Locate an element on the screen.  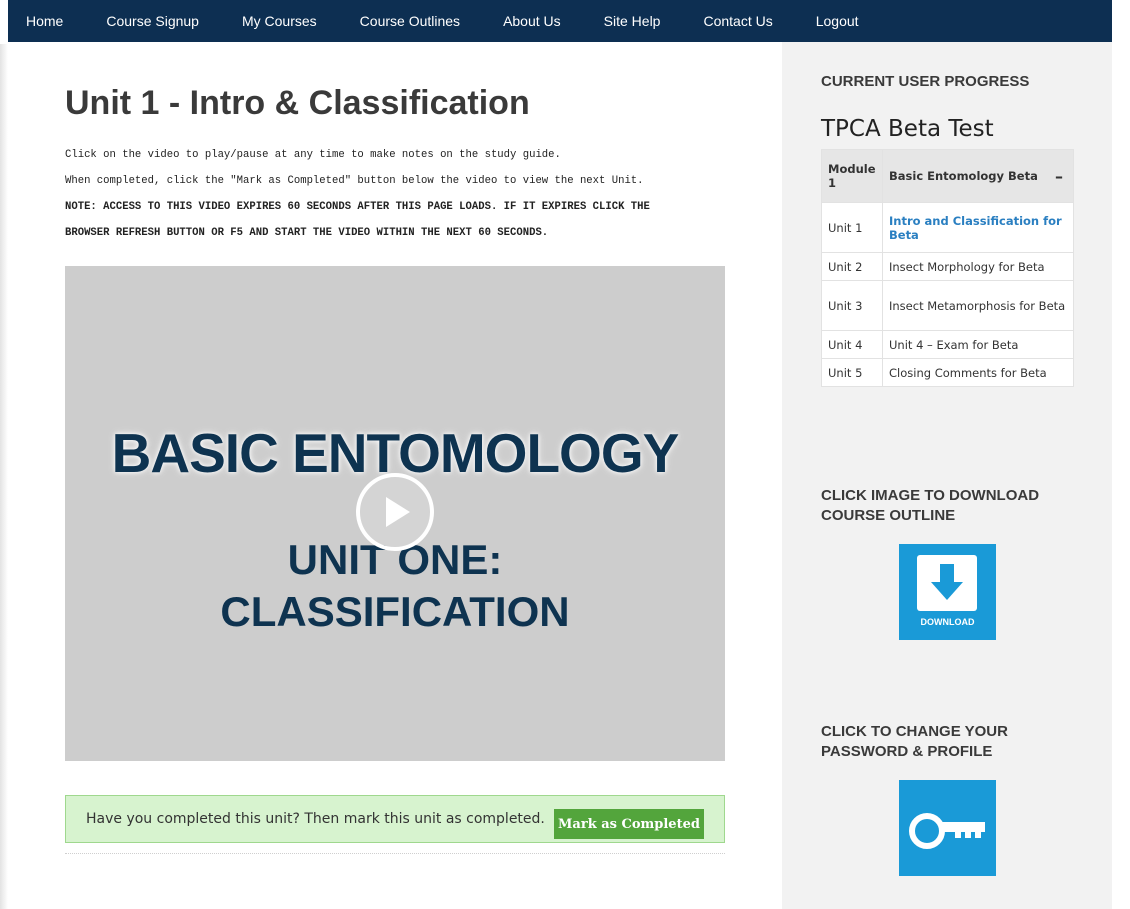
password-heading: CLICK TO CHANGE YOUR PASSWORD & PROFILE is located at coordinates (914, 742).